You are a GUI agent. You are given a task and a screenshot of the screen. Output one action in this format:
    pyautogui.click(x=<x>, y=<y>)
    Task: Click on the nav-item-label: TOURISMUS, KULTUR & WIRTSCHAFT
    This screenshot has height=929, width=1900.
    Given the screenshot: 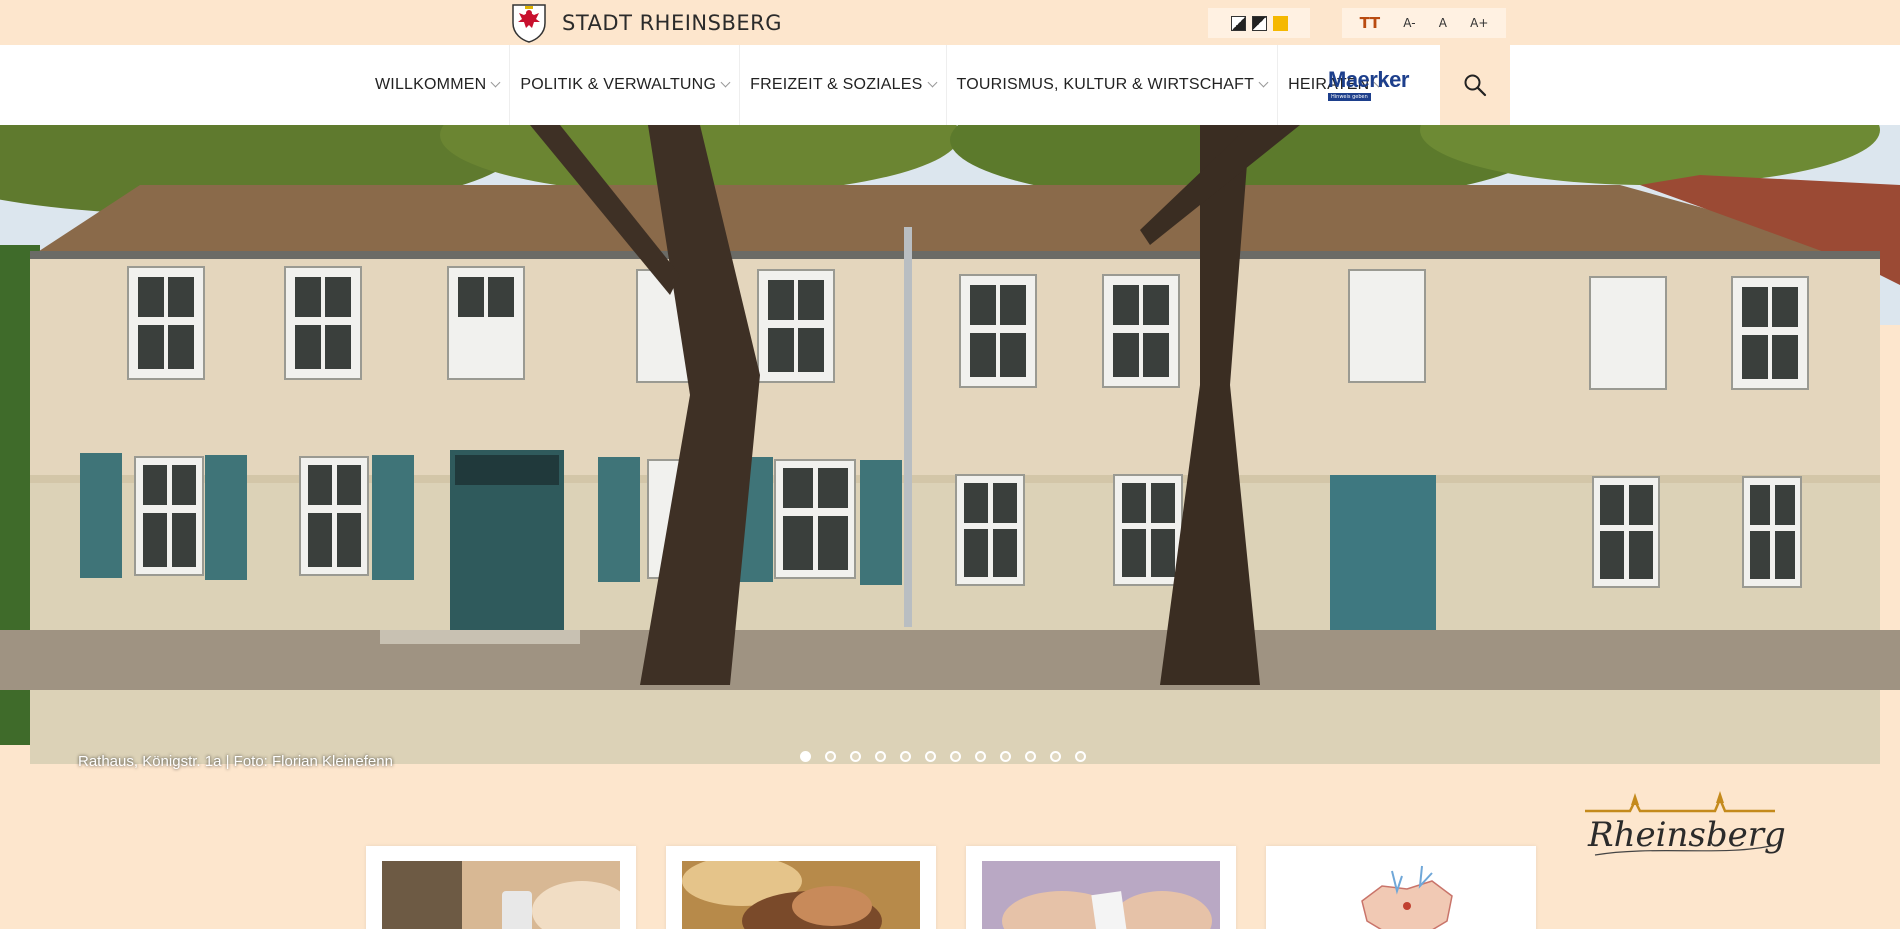 What is the action you would take?
    pyautogui.click(x=1105, y=84)
    